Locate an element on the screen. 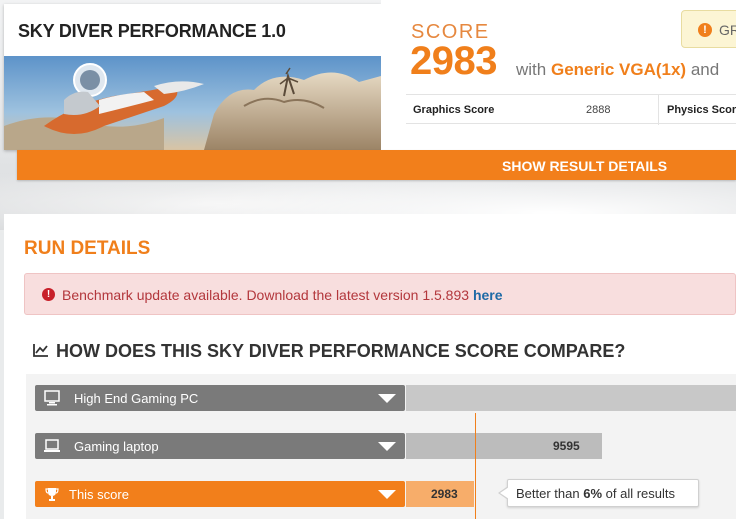 This screenshot has width=736, height=519. bar-value-gaming-laptop: 9595 is located at coordinates (566, 446).